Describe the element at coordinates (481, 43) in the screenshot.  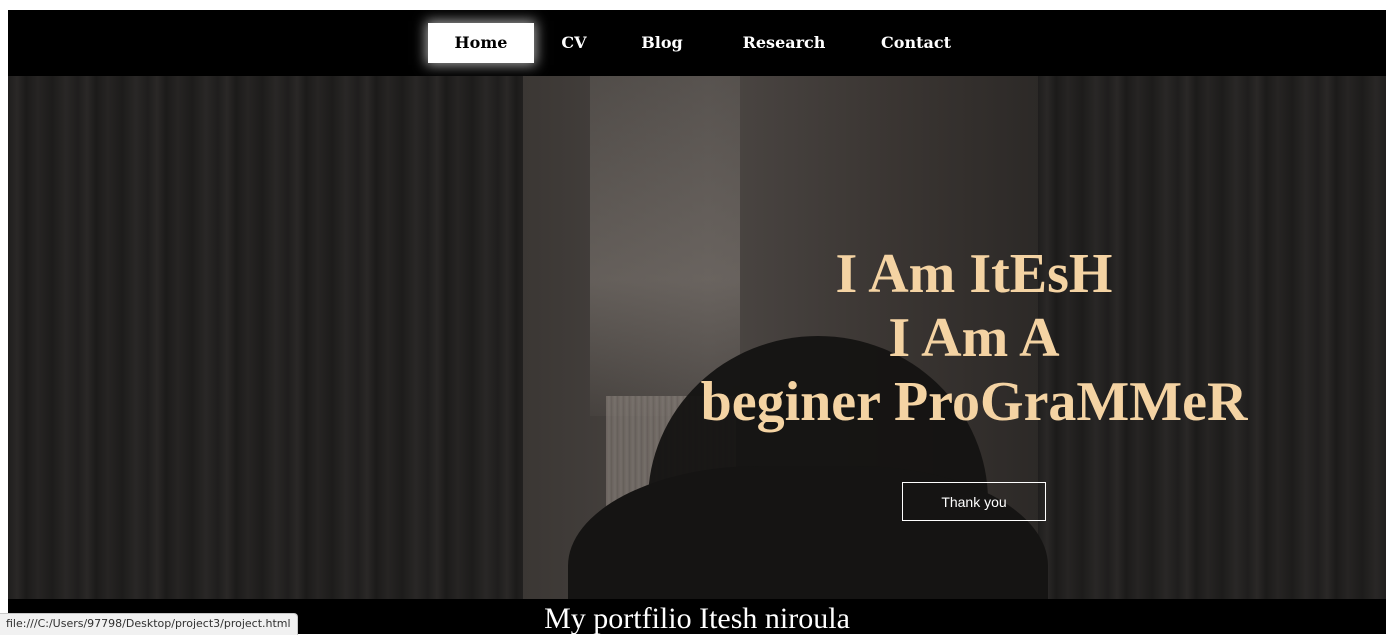
I see `nav-item-home: Home` at that location.